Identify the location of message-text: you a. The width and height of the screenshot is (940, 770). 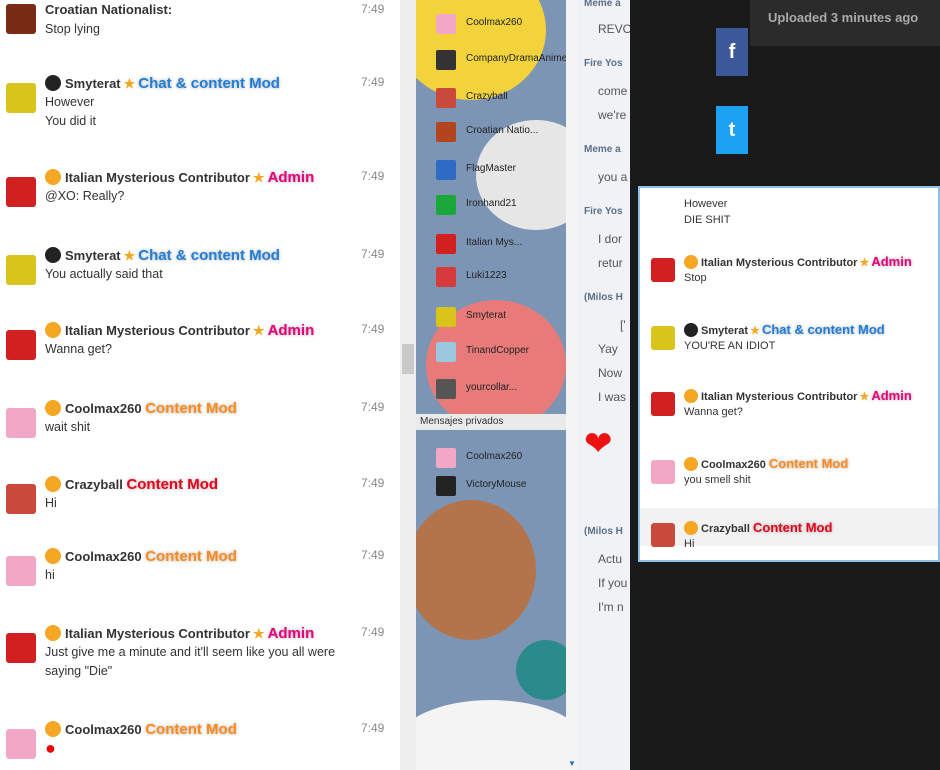
(613, 177).